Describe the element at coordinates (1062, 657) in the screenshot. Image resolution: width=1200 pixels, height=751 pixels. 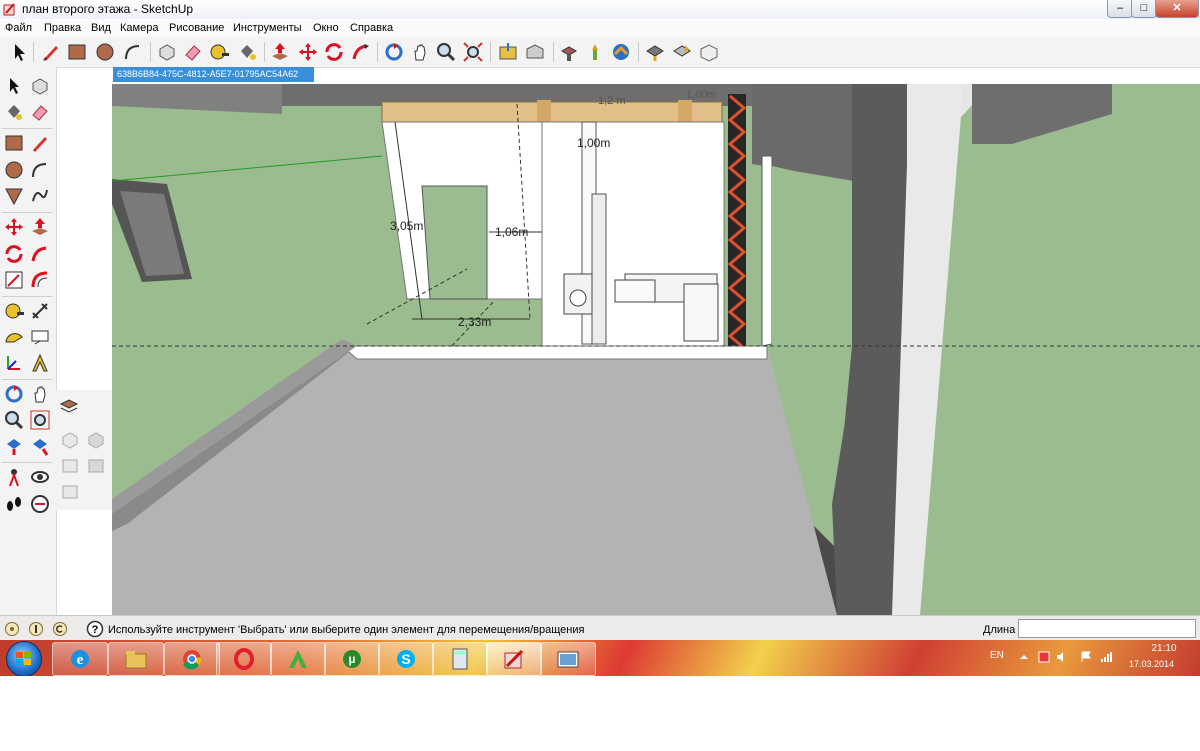
I see `volume-icon` at that location.